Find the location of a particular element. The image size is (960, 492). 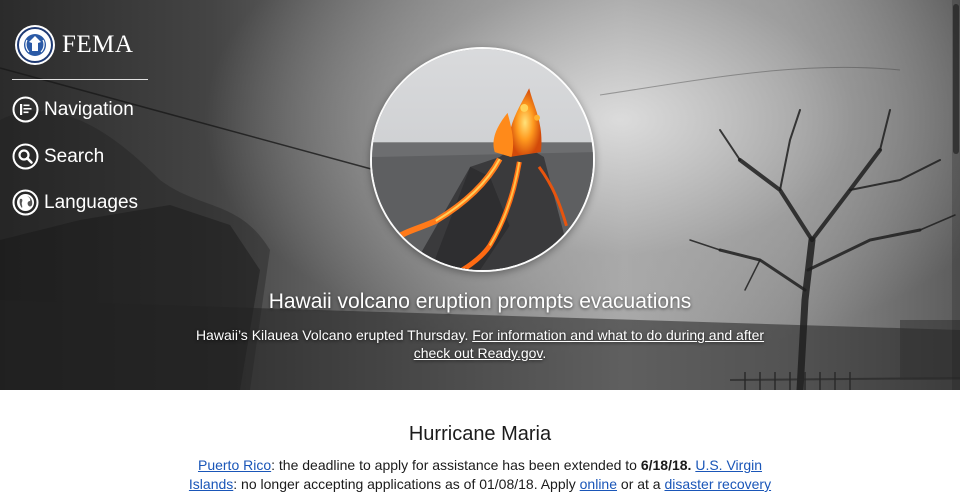

globe-icon is located at coordinates (25, 202).